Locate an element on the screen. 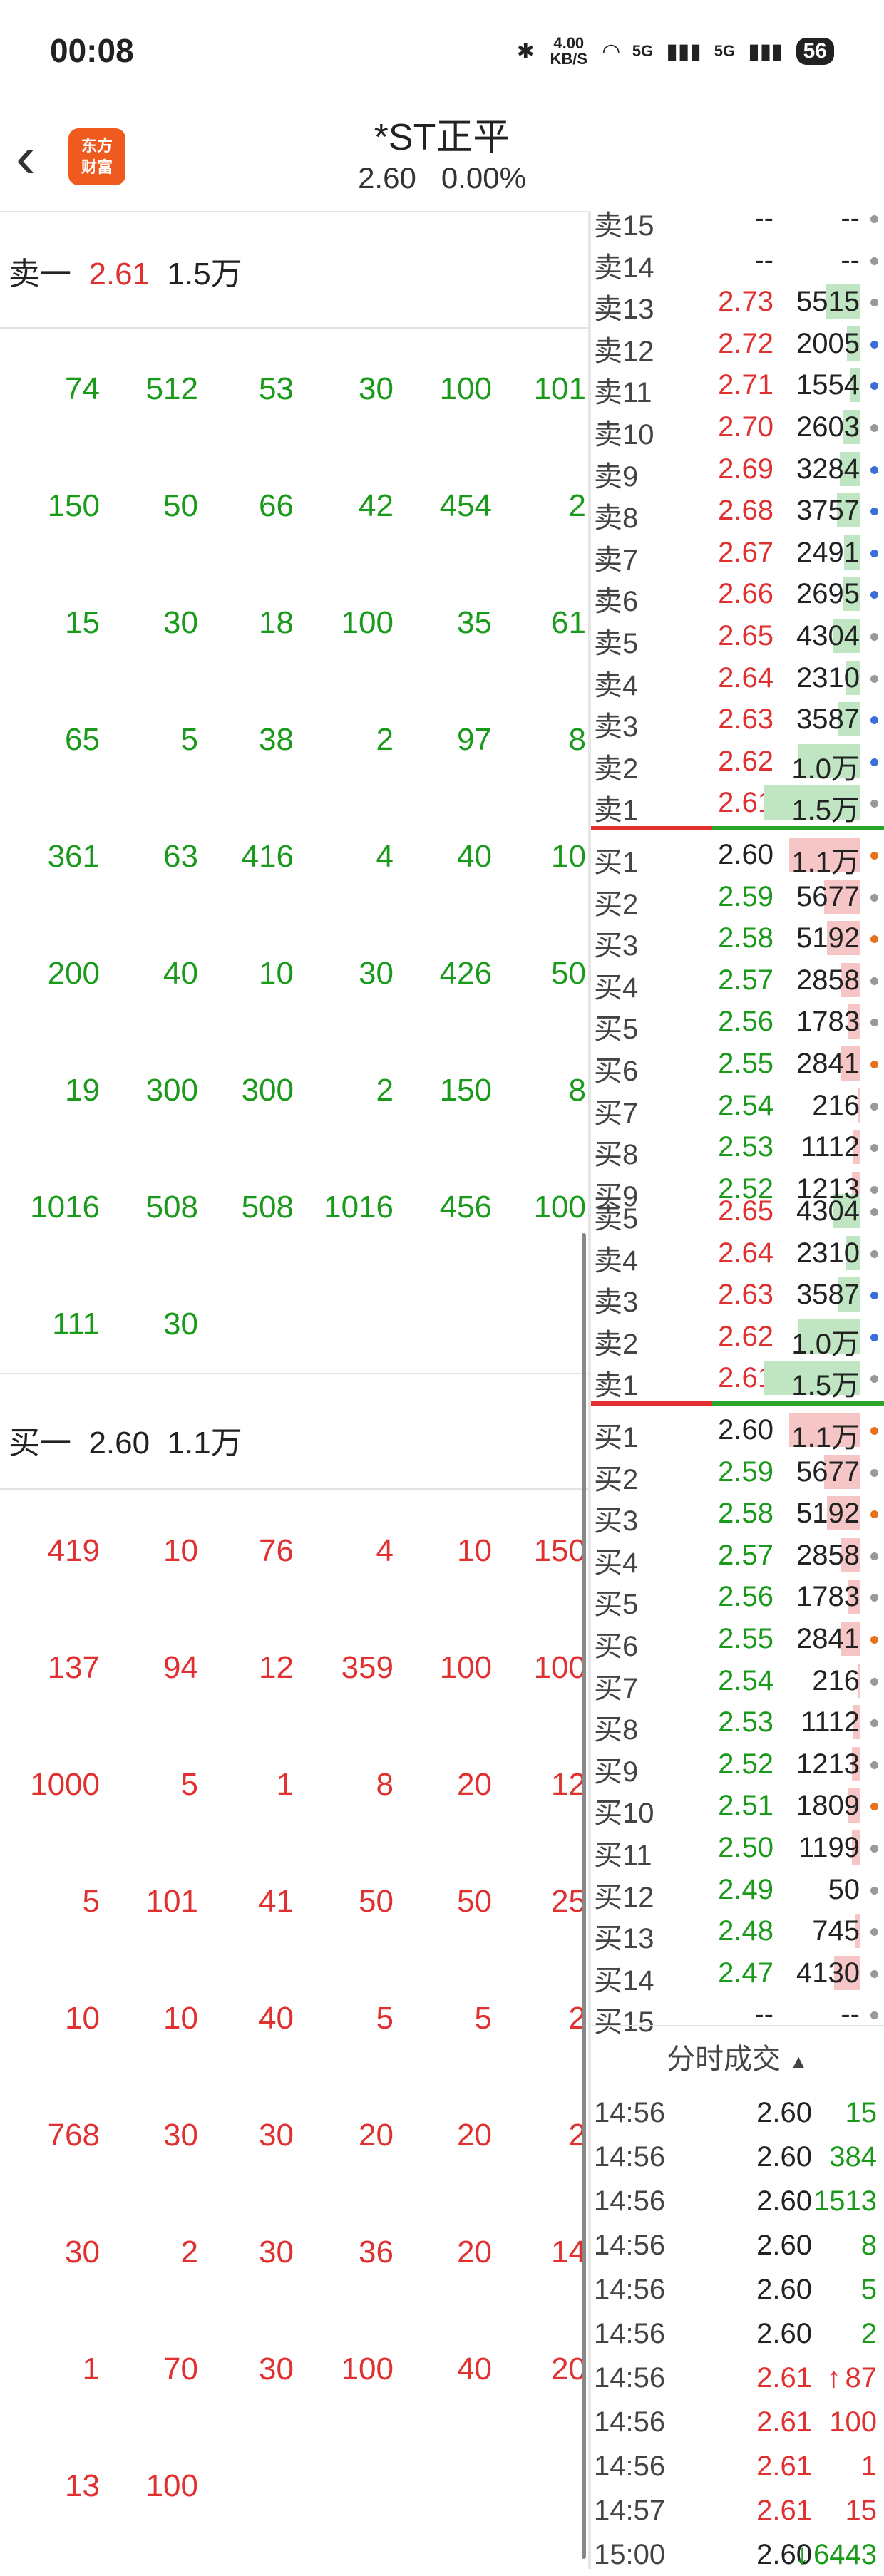  level-price: 2.65 is located at coordinates (746, 1211).